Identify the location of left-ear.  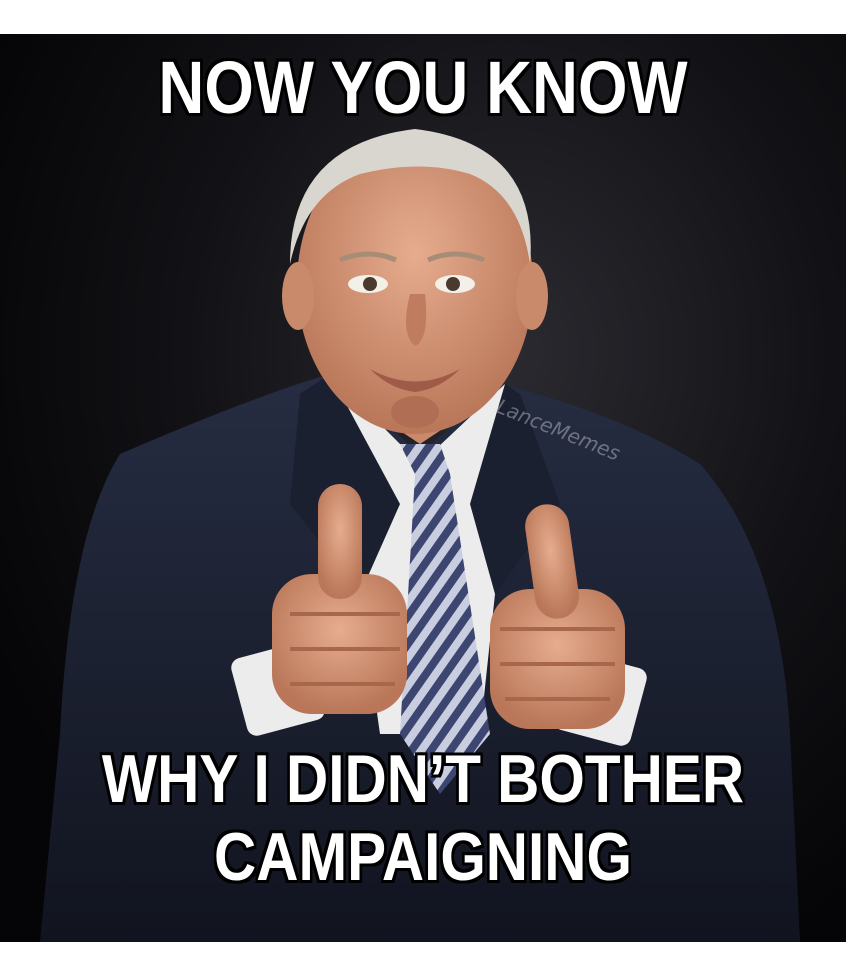
(298, 296).